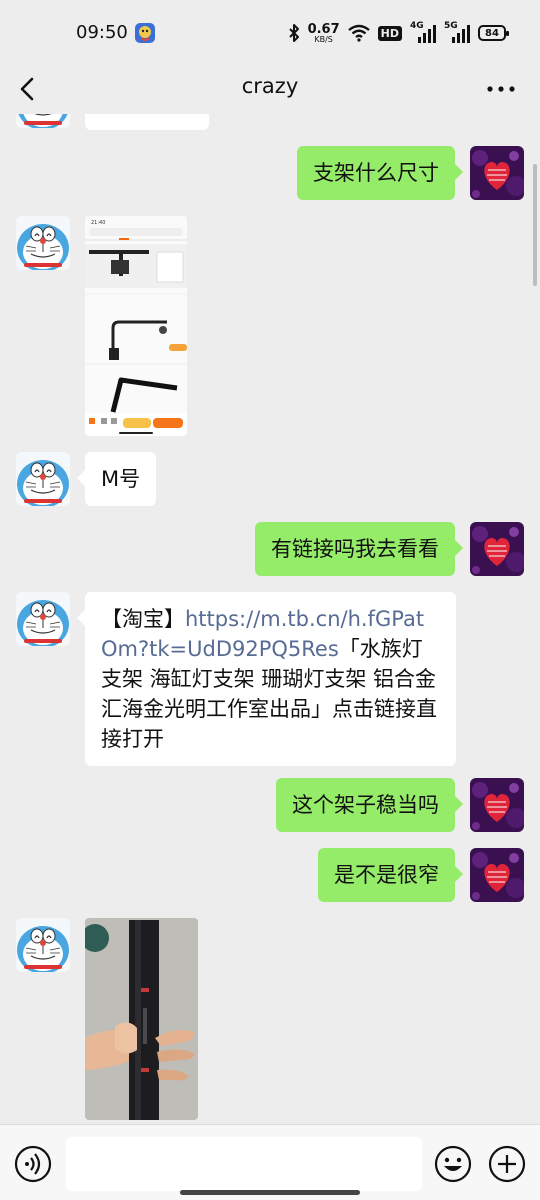 The image size is (540, 1200). Describe the element at coordinates (270, 32) in the screenshot. I see `status-bar: 09:50 0.67 KB/S HD 4G 5G 84` at that location.